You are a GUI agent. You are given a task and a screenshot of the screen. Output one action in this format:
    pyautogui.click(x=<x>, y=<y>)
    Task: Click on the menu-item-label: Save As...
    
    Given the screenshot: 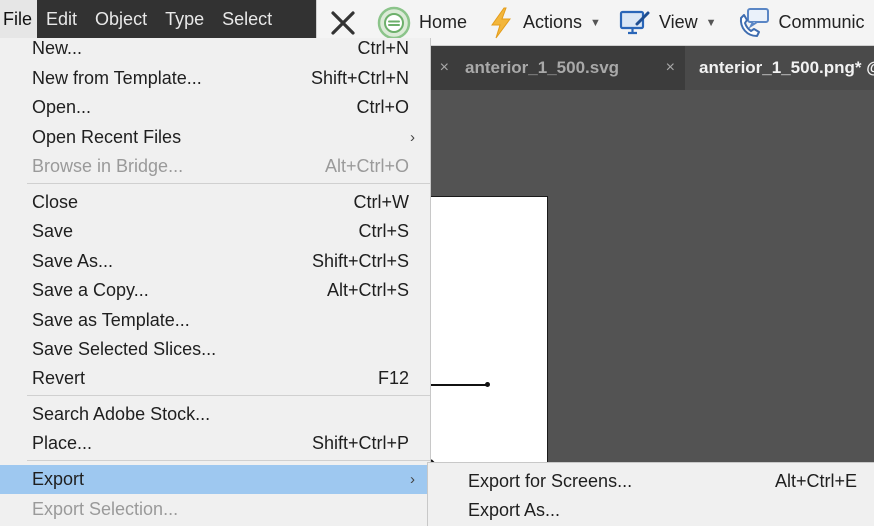 What is the action you would take?
    pyautogui.click(x=73, y=261)
    